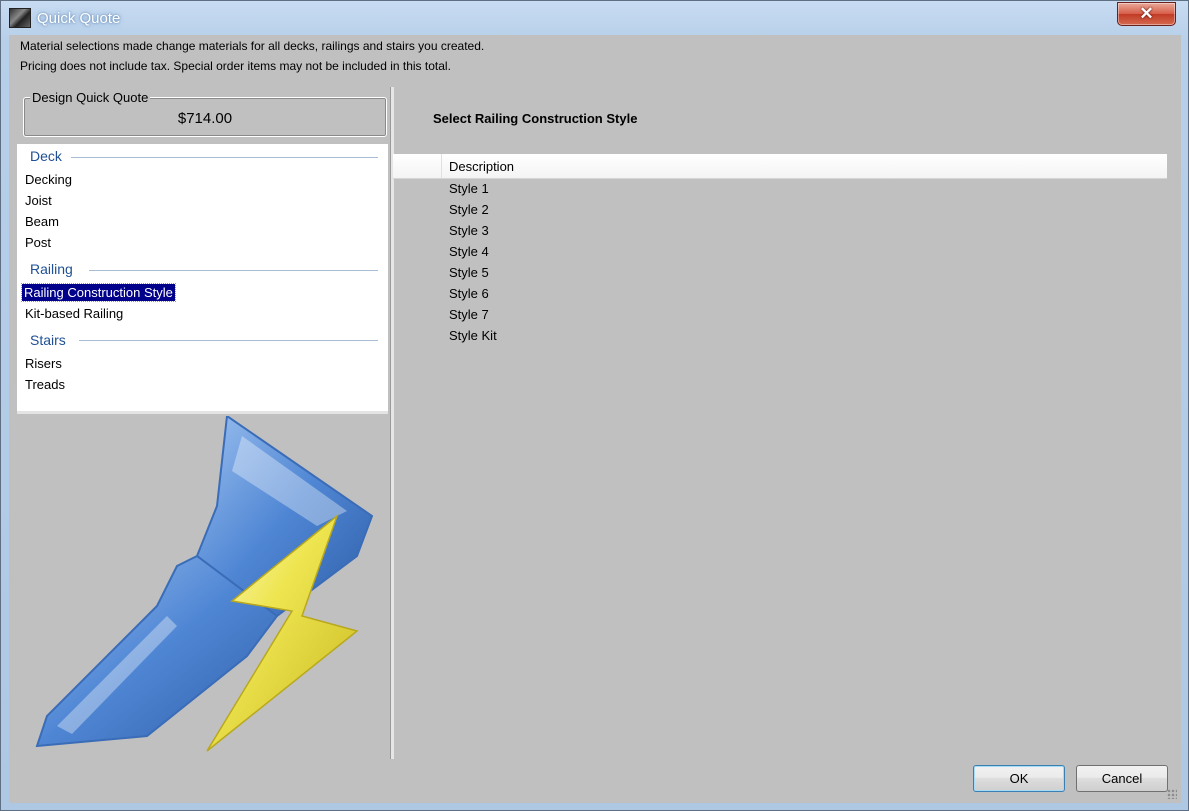  What do you see at coordinates (98, 292) in the screenshot?
I see `nav-item-railing-construction-style: Railing Construction Style` at bounding box center [98, 292].